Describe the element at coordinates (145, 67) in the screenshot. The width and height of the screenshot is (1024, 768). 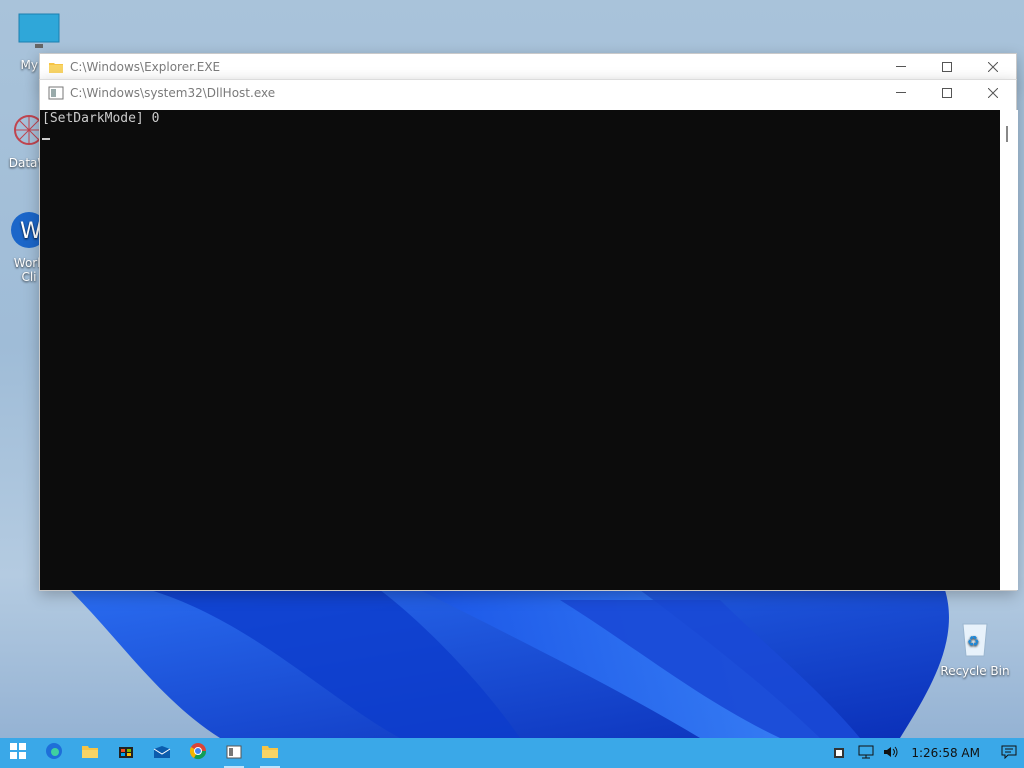
I see `explorer-title: C:\Windows\Explorer.EXE` at that location.